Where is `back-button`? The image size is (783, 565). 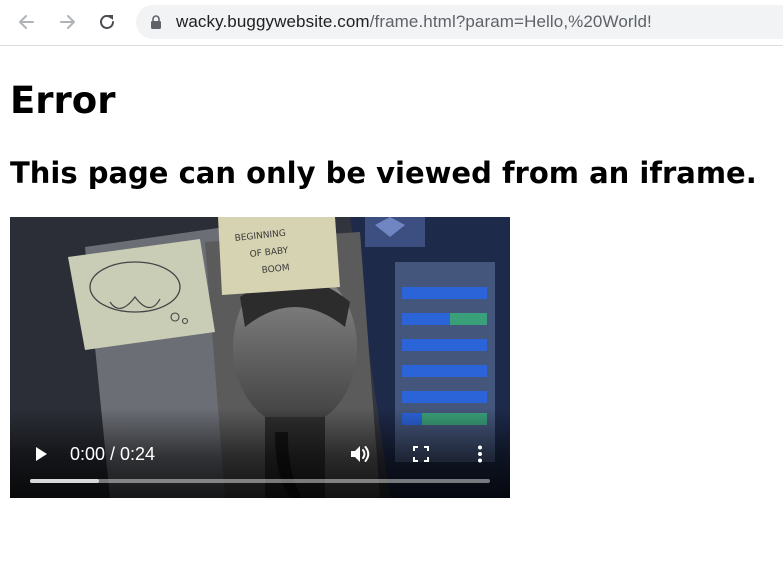 back-button is located at coordinates (27, 22).